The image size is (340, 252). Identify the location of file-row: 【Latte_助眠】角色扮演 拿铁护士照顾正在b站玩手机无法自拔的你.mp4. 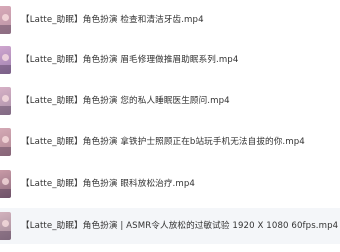
(170, 142).